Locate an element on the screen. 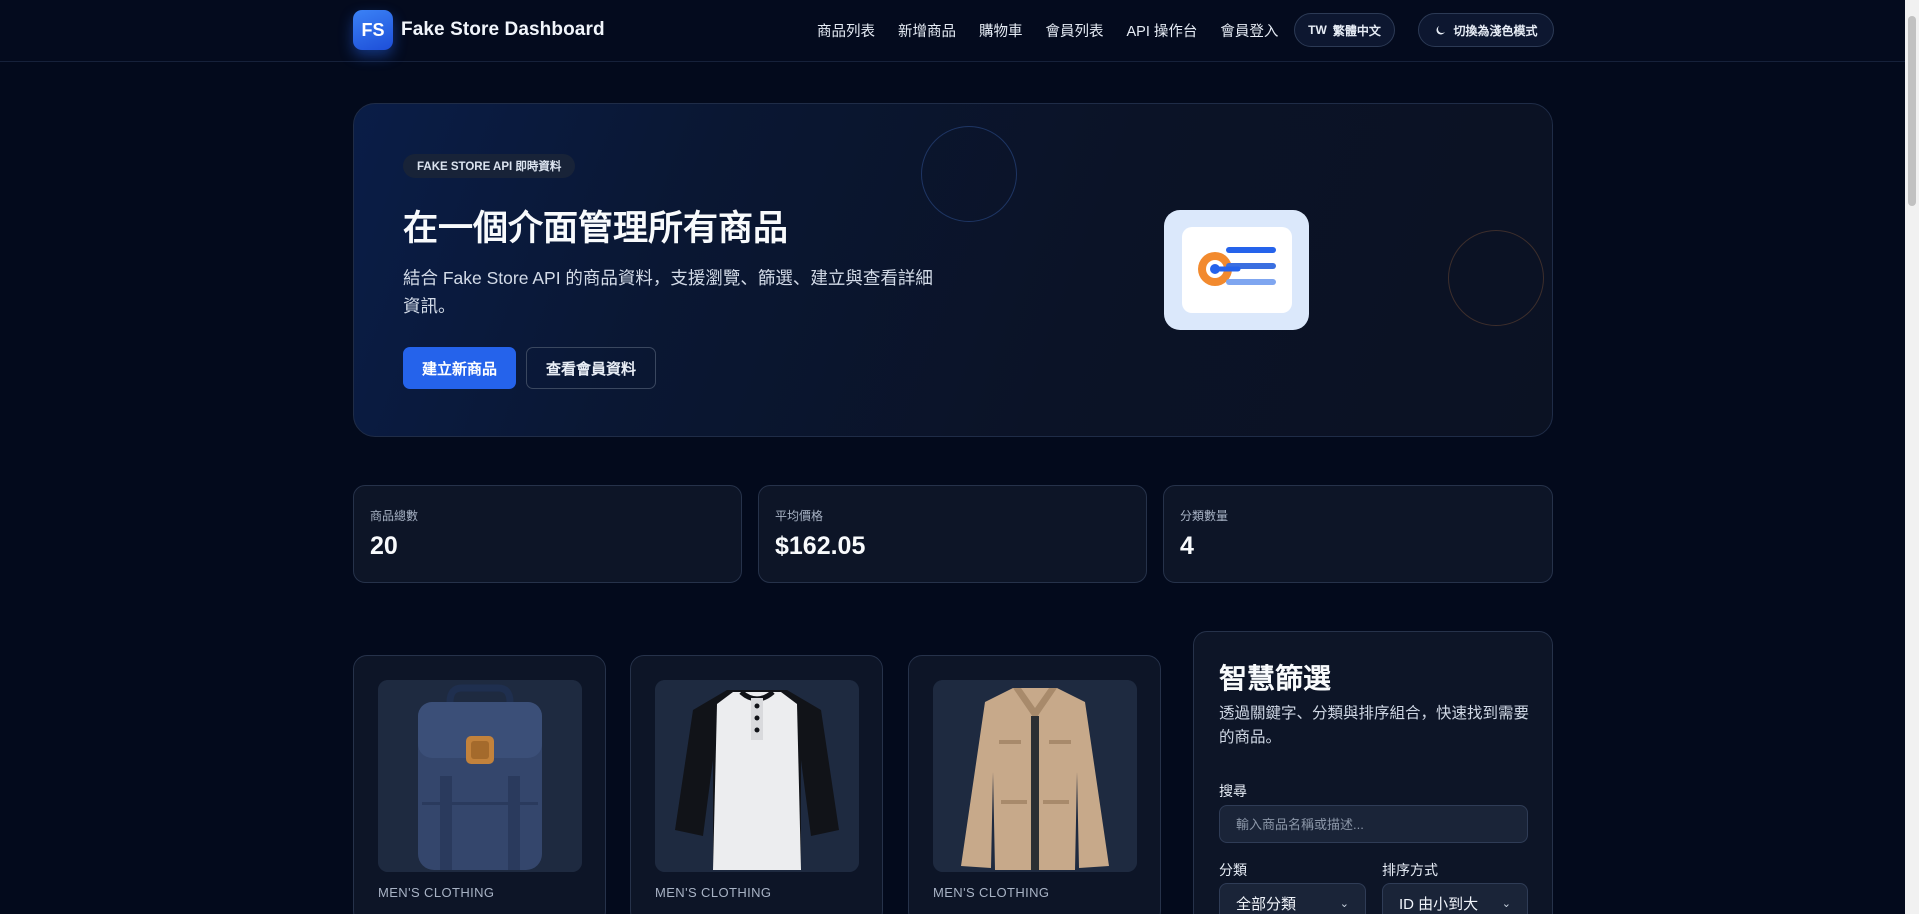  sort-select: ID 由小到大 ⌄ is located at coordinates (1455, 898).